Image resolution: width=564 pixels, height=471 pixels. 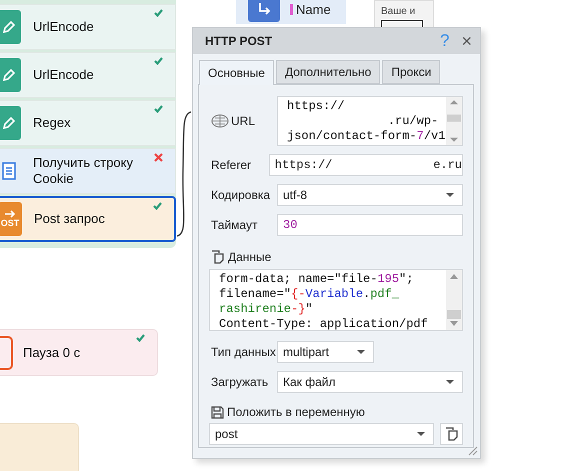 I want to click on field-label: Кодировка, so click(x=241, y=195).